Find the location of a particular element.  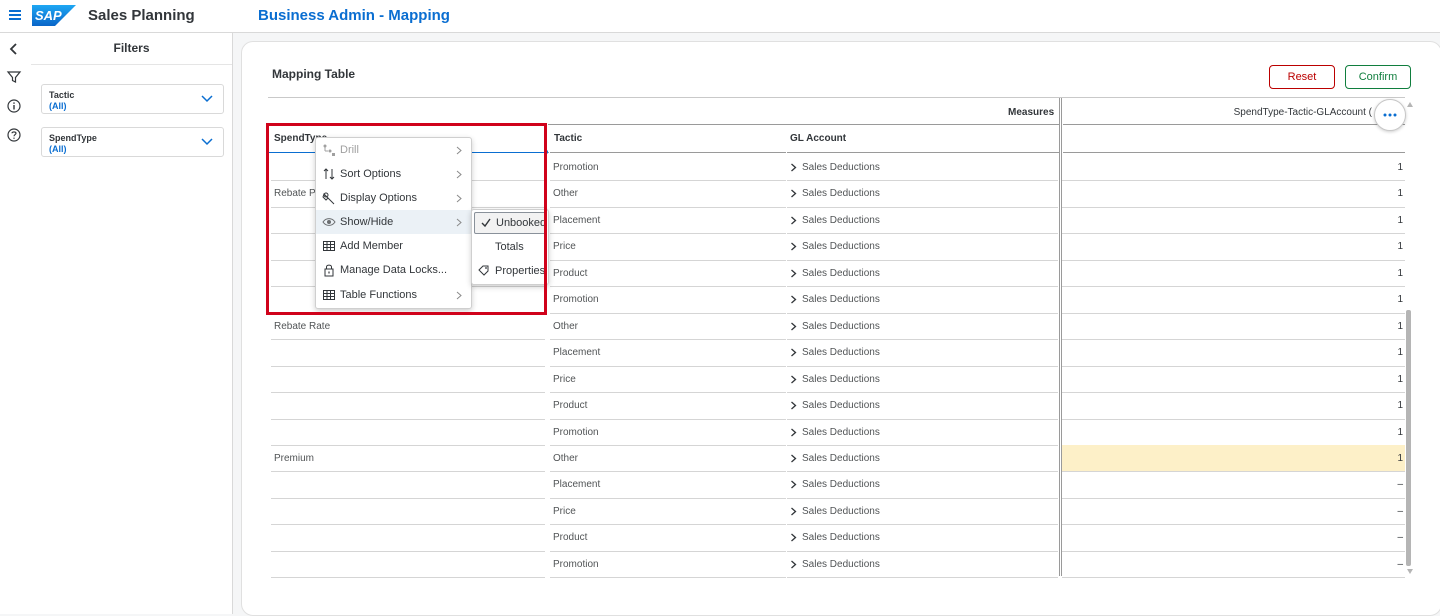

more-options-button is located at coordinates (1390, 115).